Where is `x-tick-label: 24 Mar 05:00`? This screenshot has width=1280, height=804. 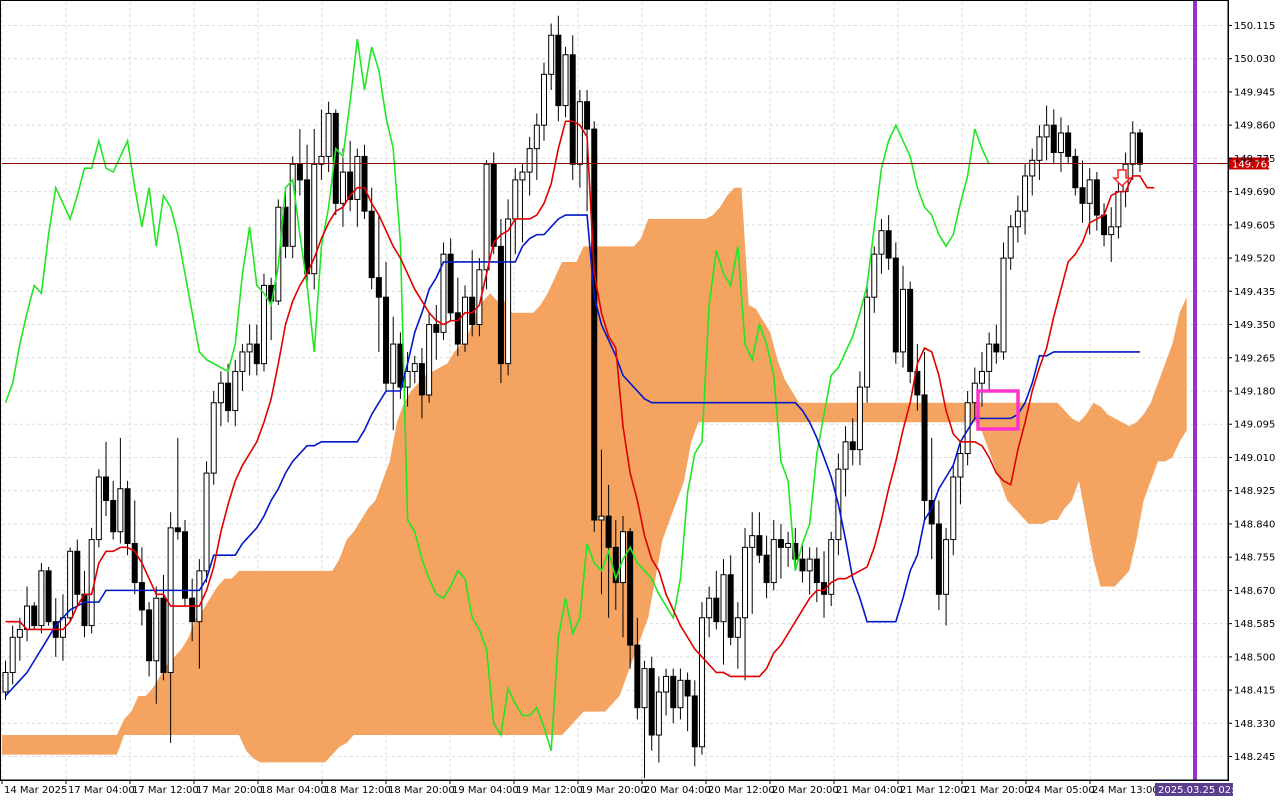
x-tick-label: 24 Mar 05:00 is located at coordinates (1061, 790).